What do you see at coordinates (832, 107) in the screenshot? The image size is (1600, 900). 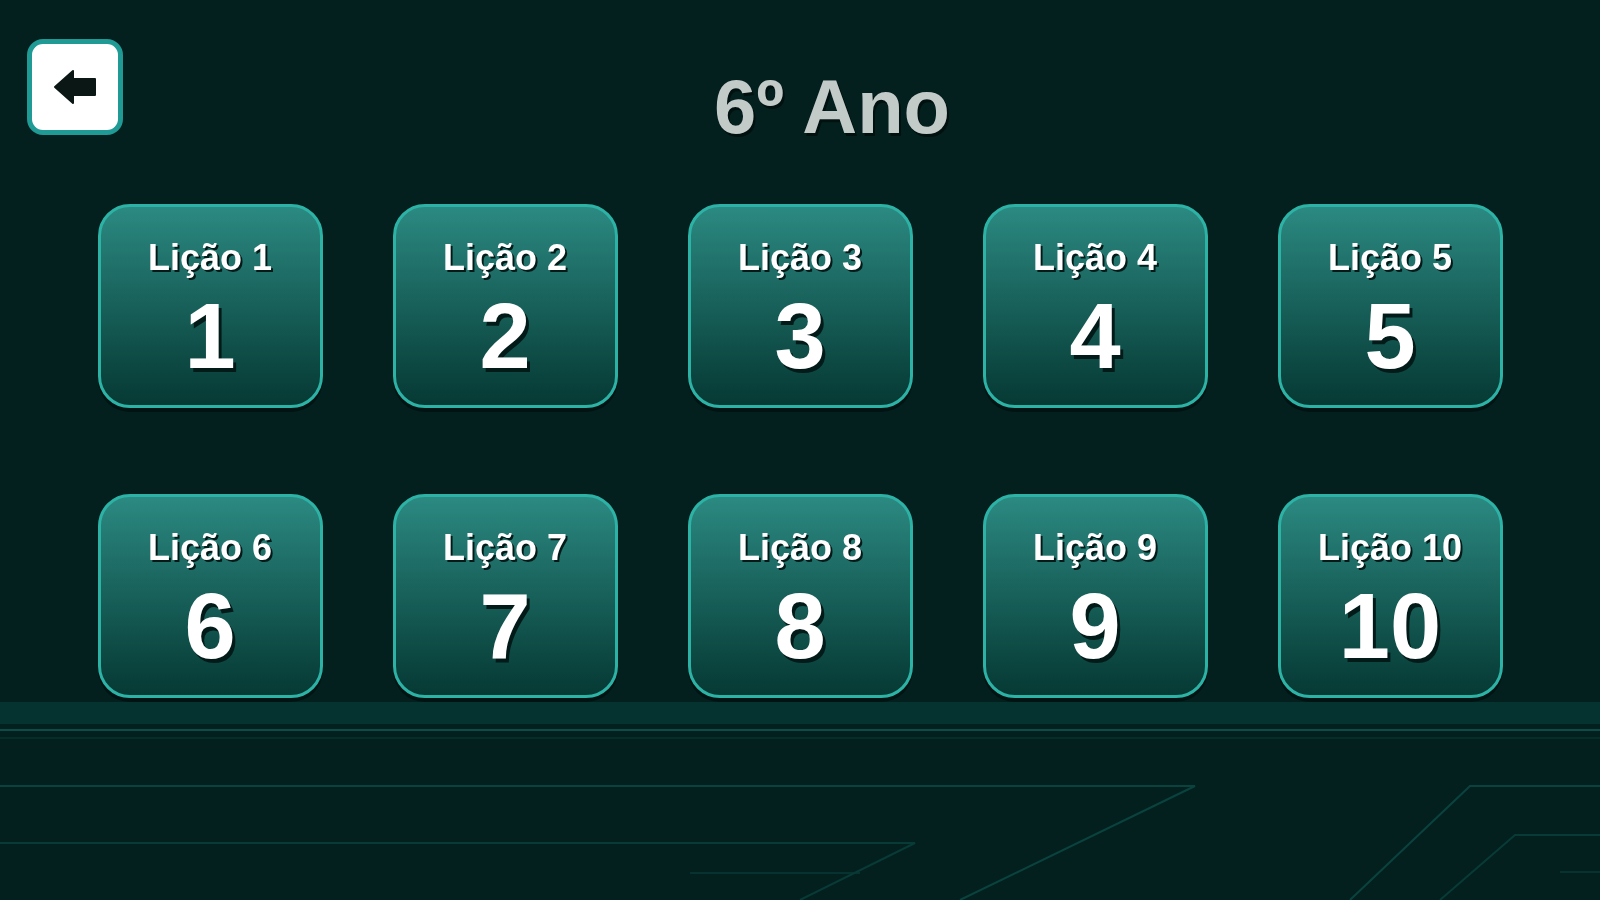 I see `page-title: 6º Ano` at bounding box center [832, 107].